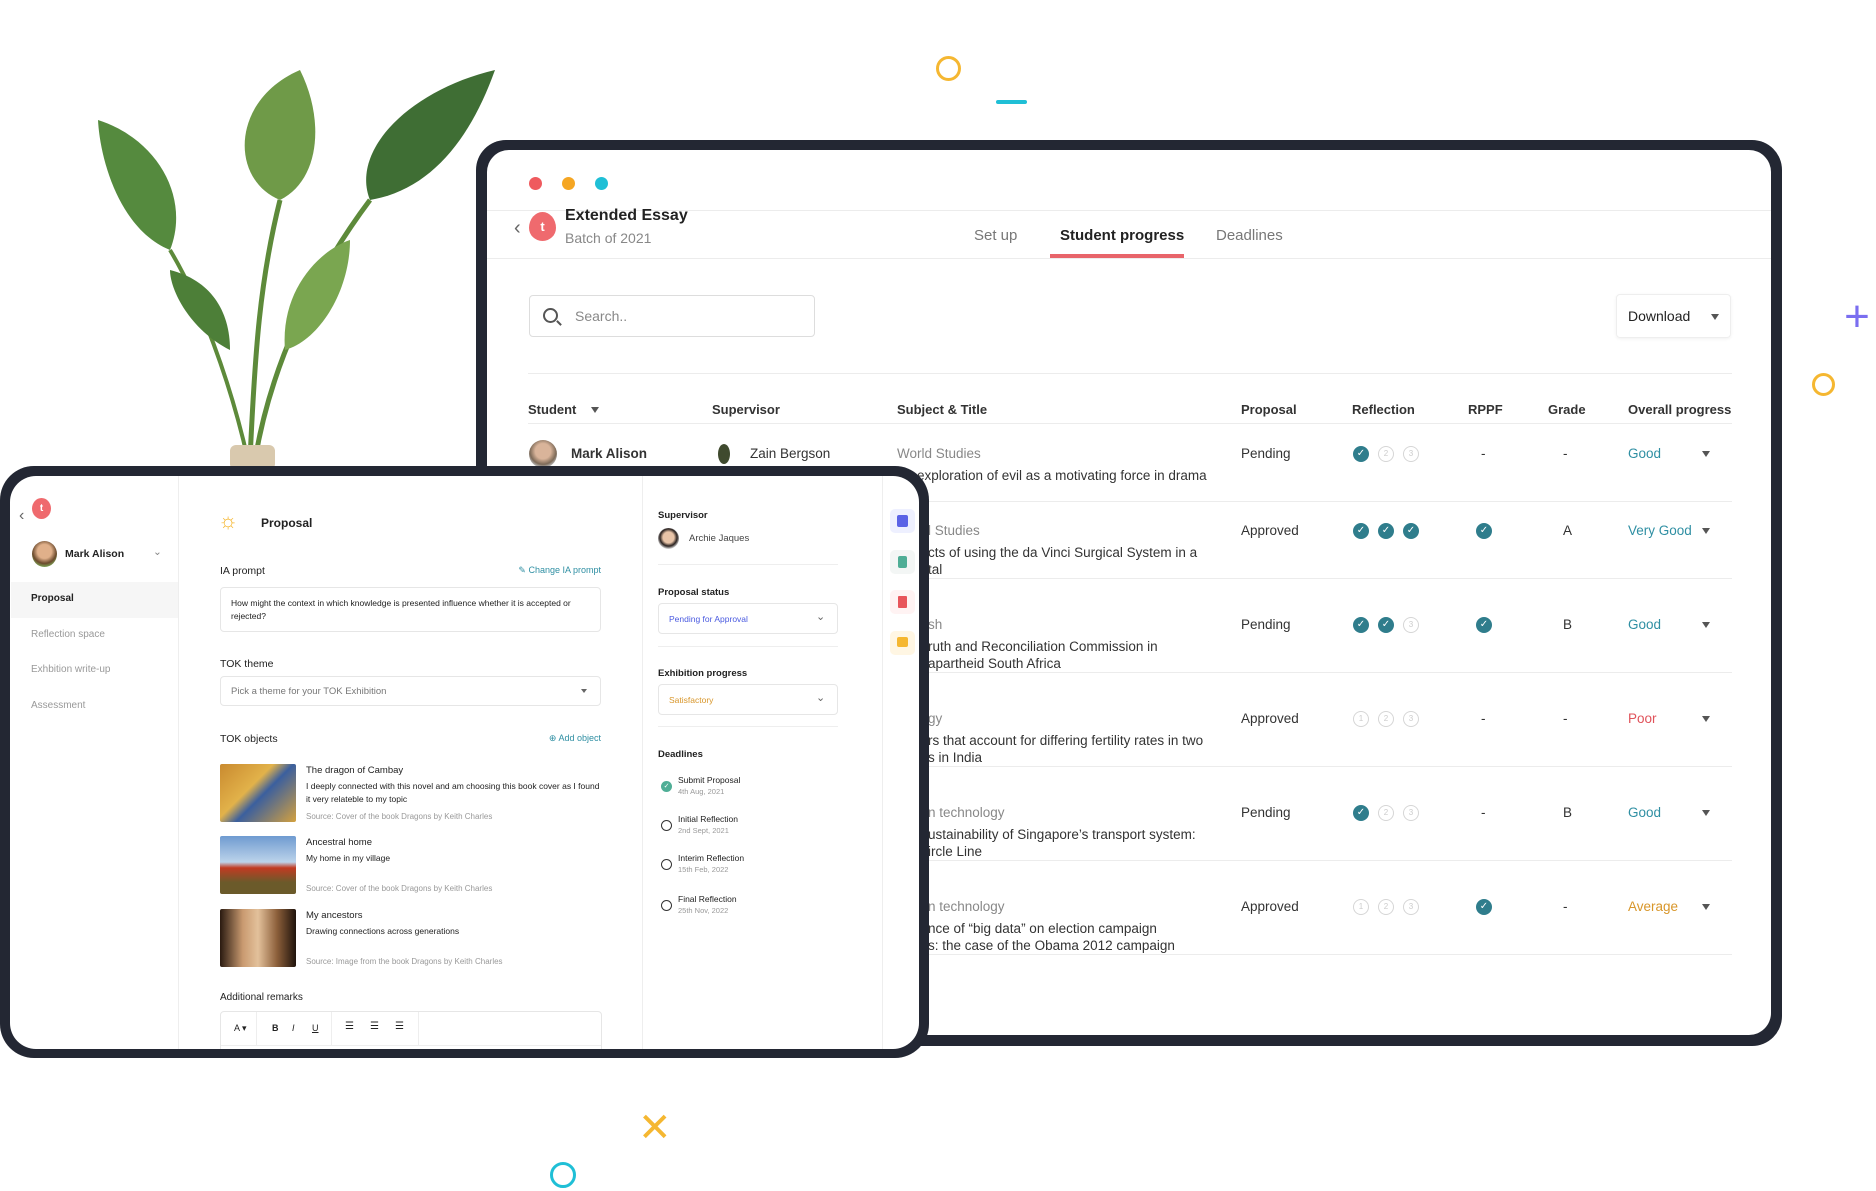  I want to click on search-icon-handle, so click(559, 323).